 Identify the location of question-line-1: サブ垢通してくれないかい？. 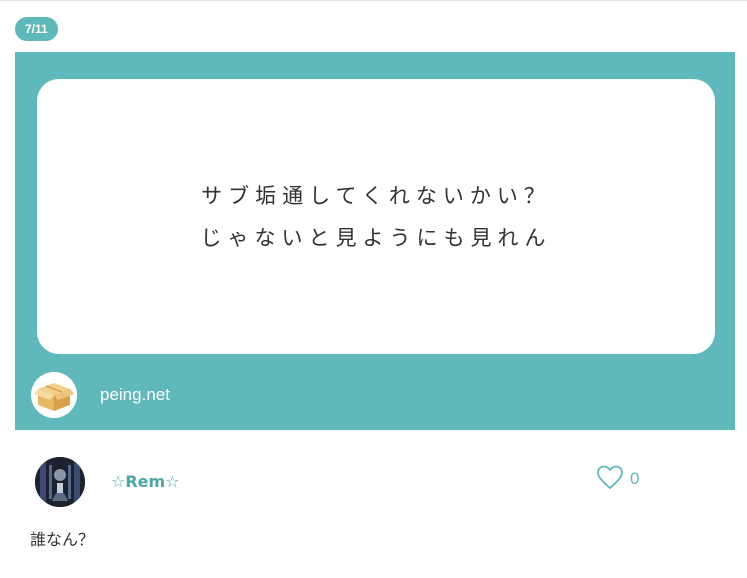
(376, 195).